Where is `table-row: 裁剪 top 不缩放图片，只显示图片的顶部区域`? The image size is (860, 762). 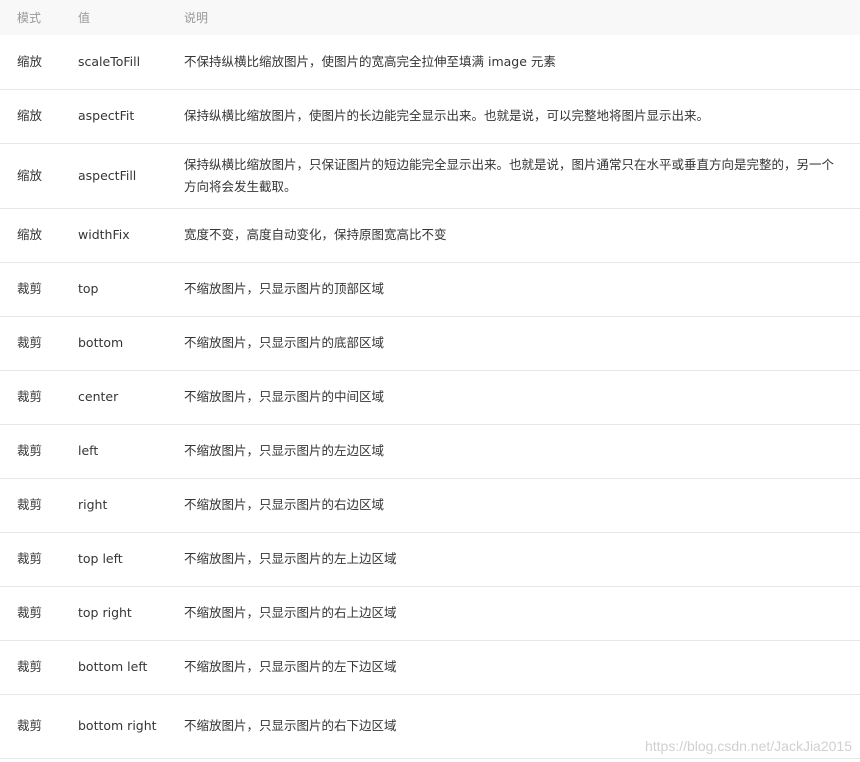 table-row: 裁剪 top 不缩放图片，只显示图片的顶部区域 is located at coordinates (430, 289).